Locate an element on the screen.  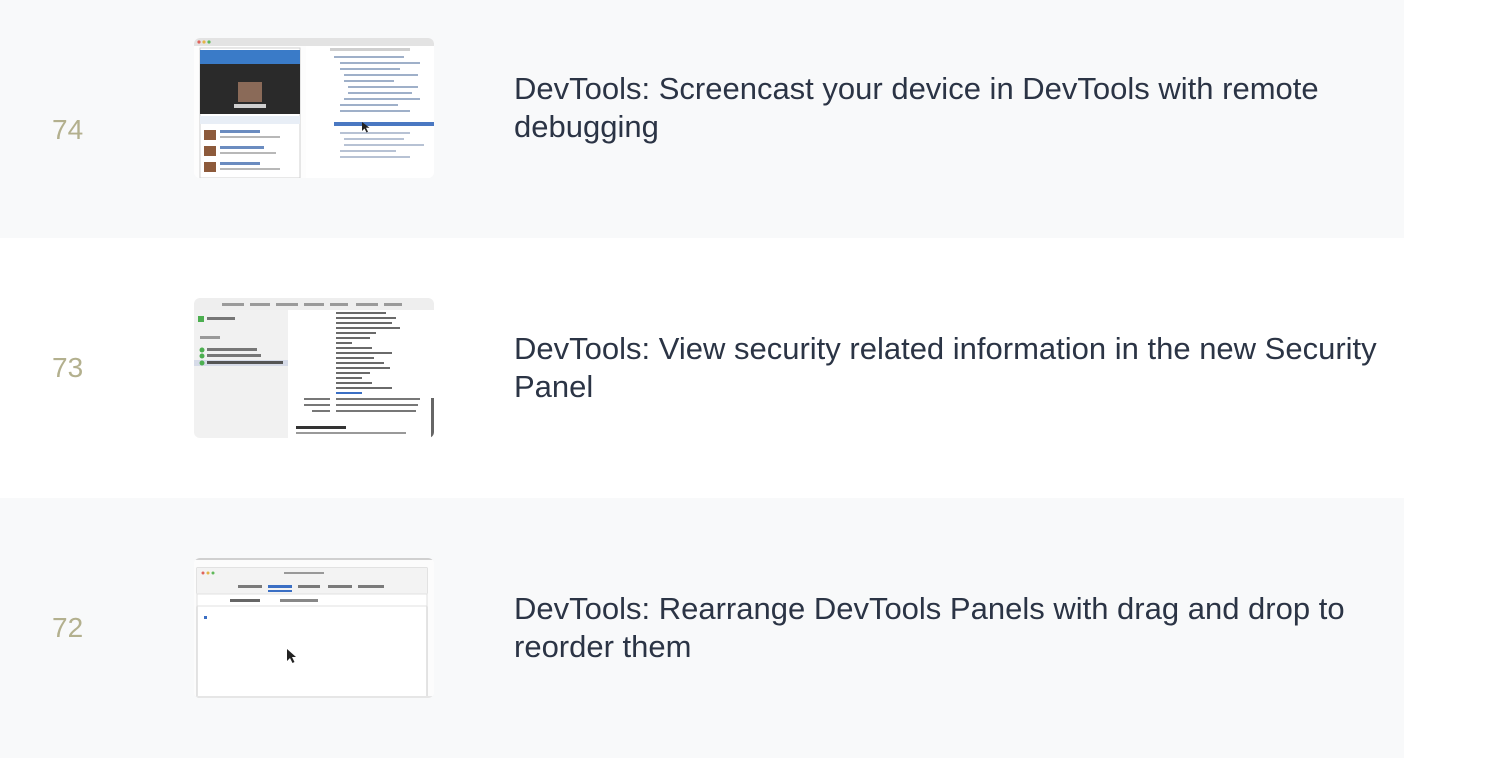
rearrange-panels-thumbnail-image is located at coordinates (314, 628).